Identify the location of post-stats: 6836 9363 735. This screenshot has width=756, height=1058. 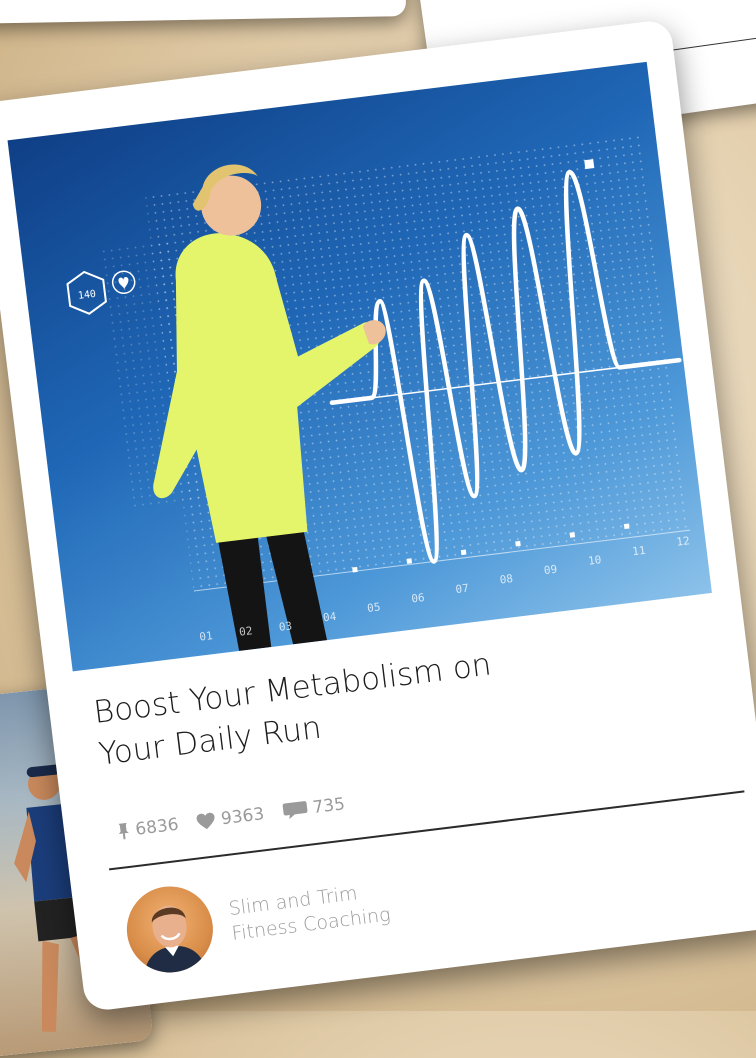
(230, 818).